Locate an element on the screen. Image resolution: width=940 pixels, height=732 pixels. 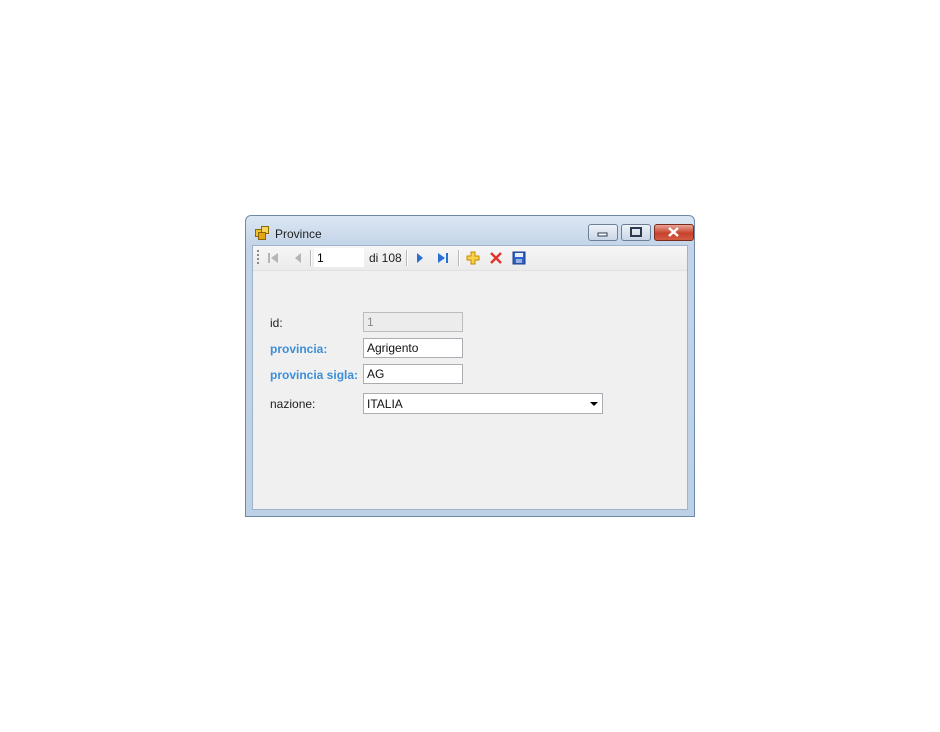
record-count: di 108 is located at coordinates (385, 258).